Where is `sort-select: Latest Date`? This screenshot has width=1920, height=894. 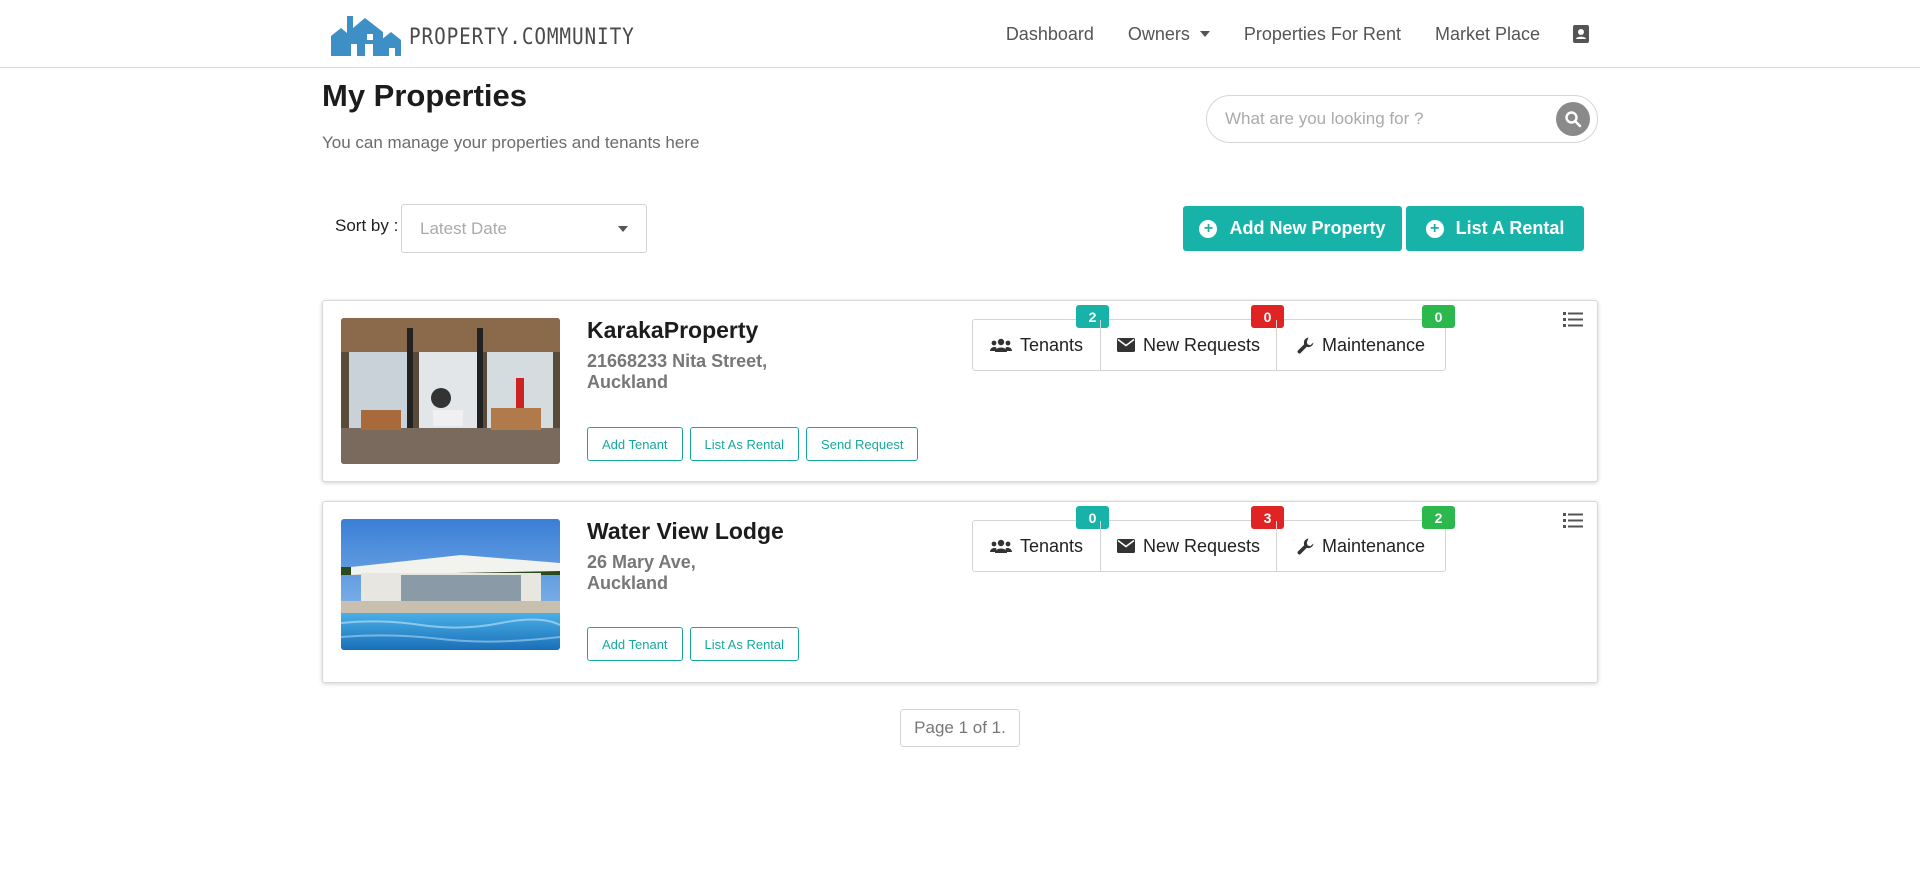 sort-select: Latest Date is located at coordinates (524, 228).